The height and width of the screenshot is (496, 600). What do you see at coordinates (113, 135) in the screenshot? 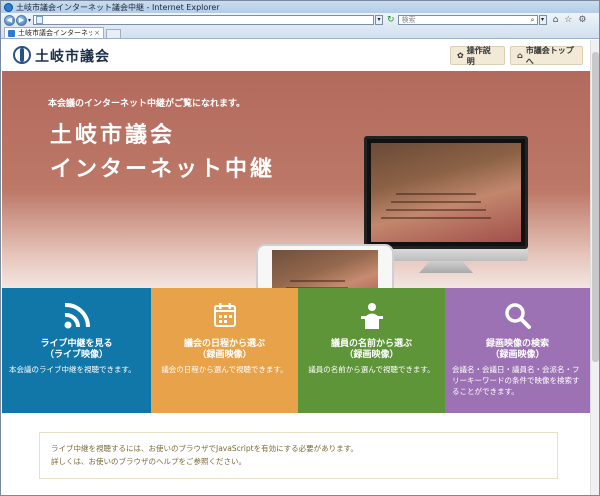
I see `hero-title-line1: 土岐市議会` at bounding box center [113, 135].